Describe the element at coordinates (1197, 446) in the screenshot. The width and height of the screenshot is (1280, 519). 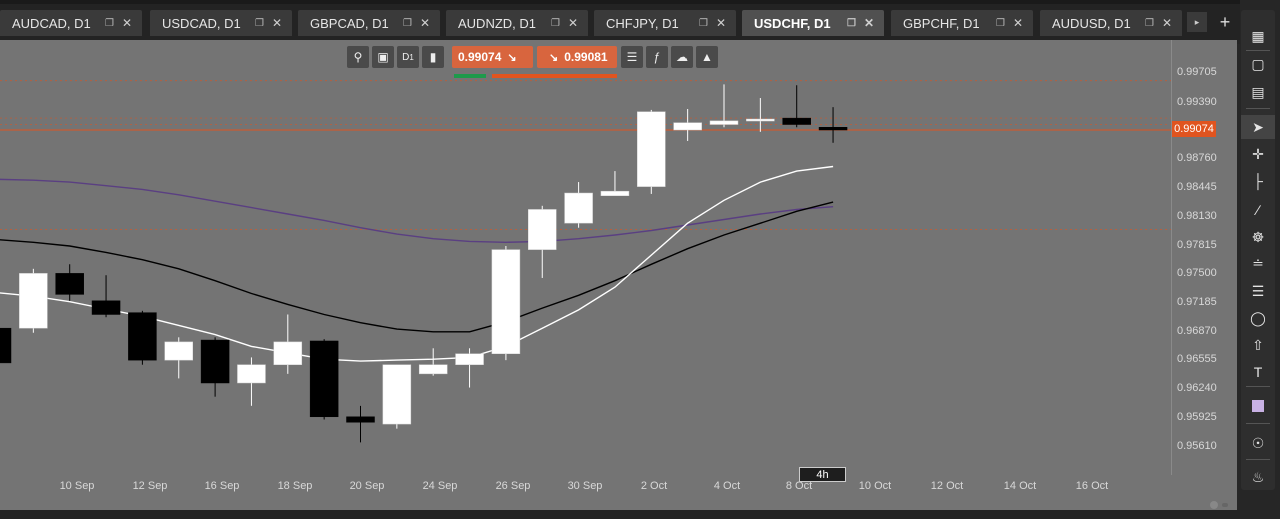
I see `price-tick-label: 0.95610` at that location.